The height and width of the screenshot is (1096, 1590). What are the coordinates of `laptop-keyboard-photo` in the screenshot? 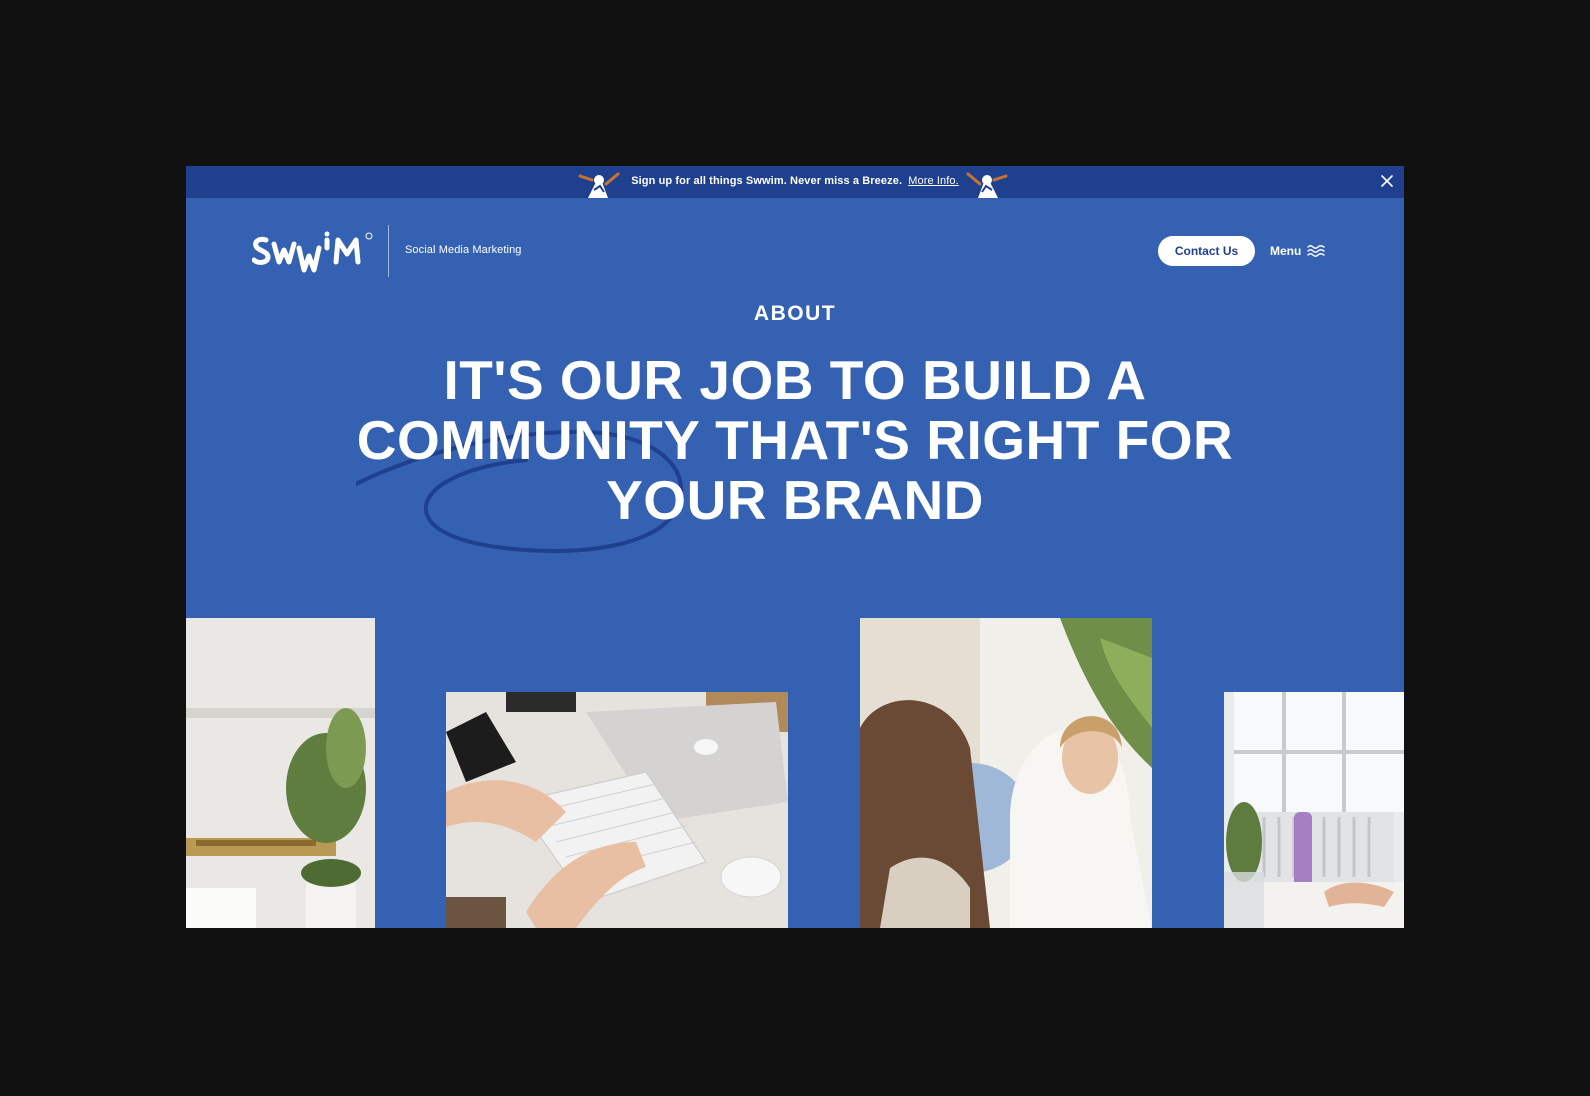 It's located at (617, 810).